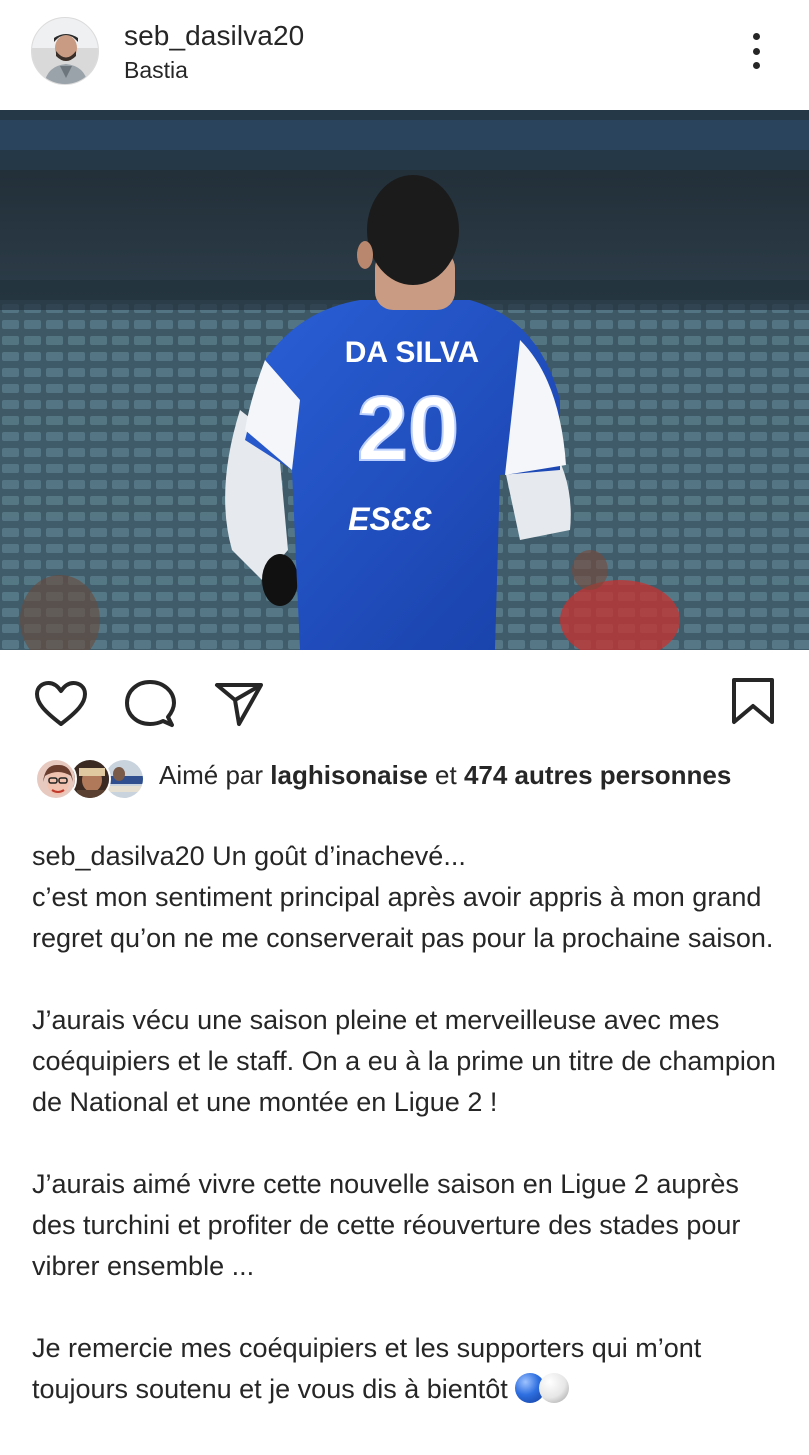 This screenshot has height=1455, width=809. I want to click on post-actions, so click(404, 700).